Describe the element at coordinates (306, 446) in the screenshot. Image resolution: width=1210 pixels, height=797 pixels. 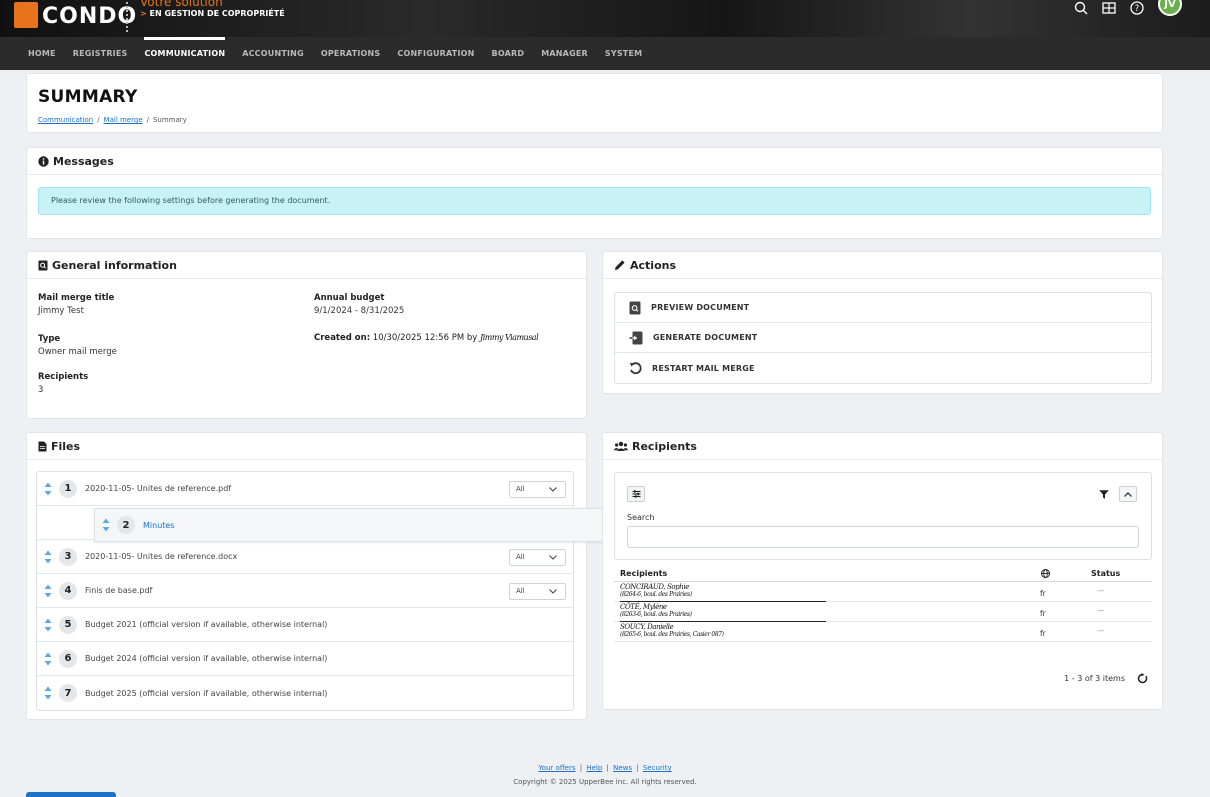
I see `files-header: Files` at that location.